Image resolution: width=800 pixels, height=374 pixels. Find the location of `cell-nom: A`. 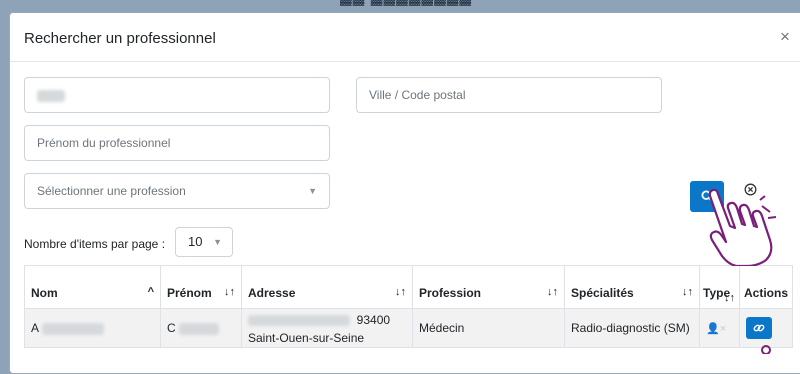

cell-nom: A is located at coordinates (92, 328).